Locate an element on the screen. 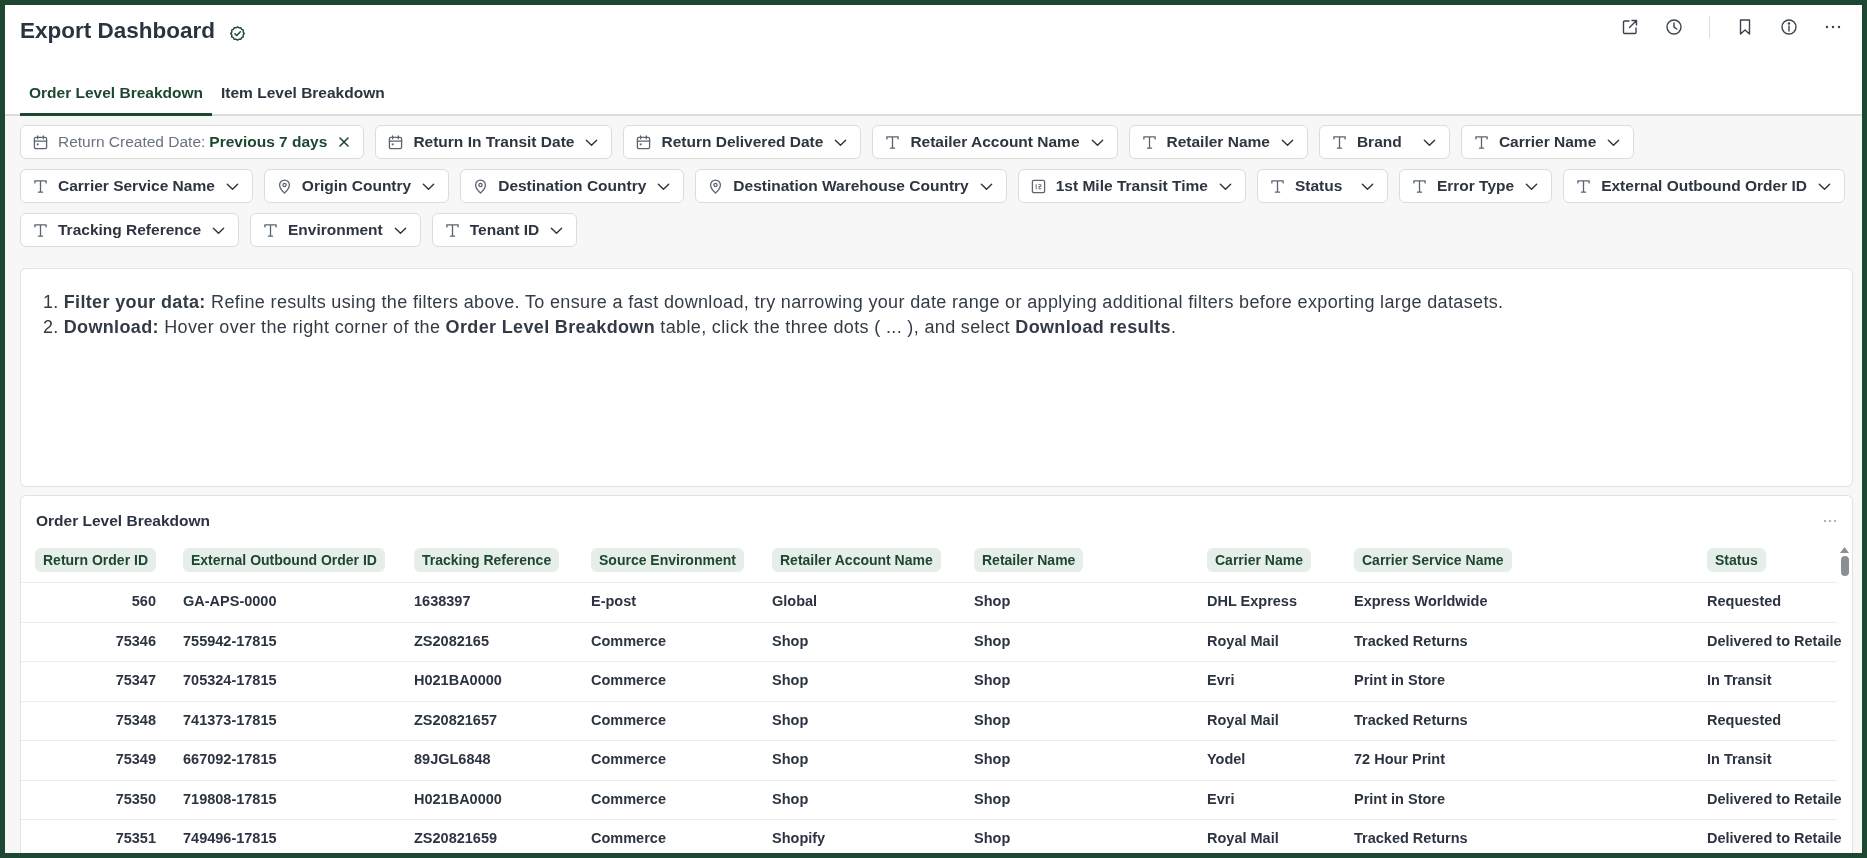  filter-button: Origin Country is located at coordinates (356, 186).